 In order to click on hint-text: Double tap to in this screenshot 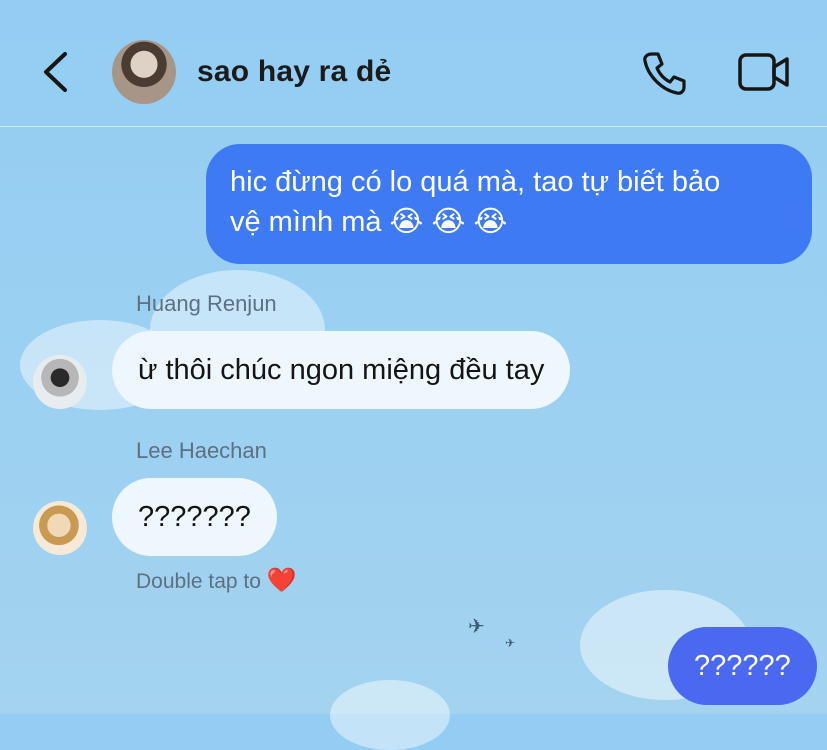, I will do `click(198, 581)`.